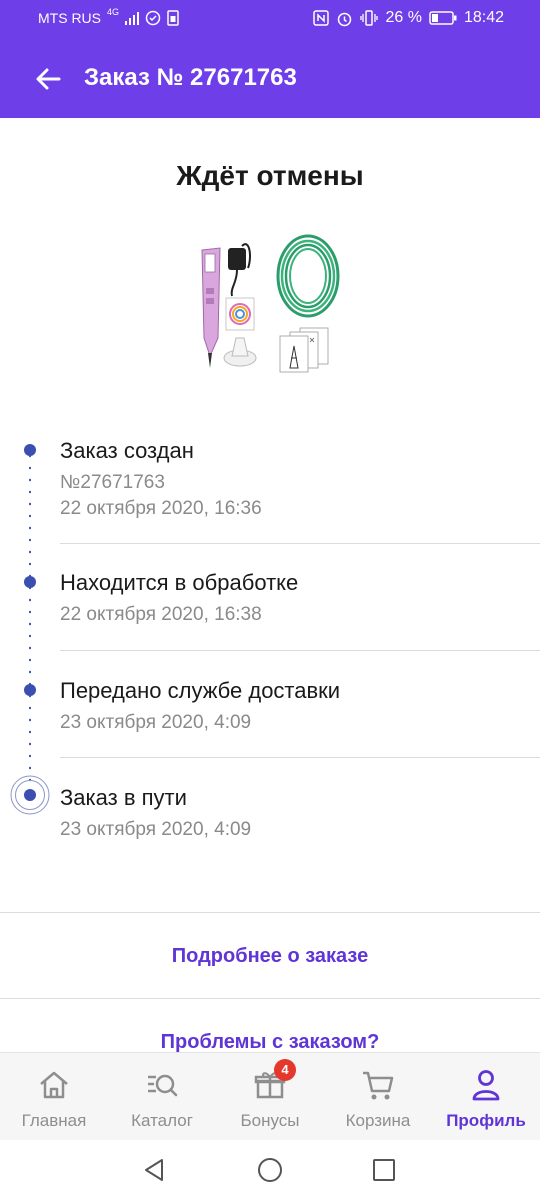 The width and height of the screenshot is (540, 1200). I want to click on nav-item-cart: Корзина, so click(378, 1097).